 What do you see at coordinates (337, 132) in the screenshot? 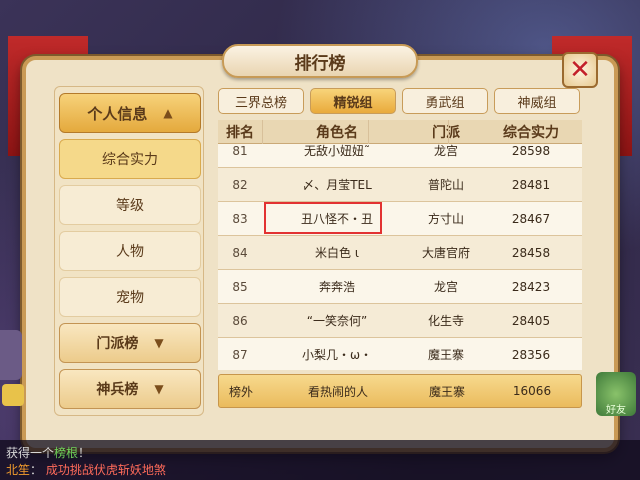
I see `header-name: 角色名` at bounding box center [337, 132].